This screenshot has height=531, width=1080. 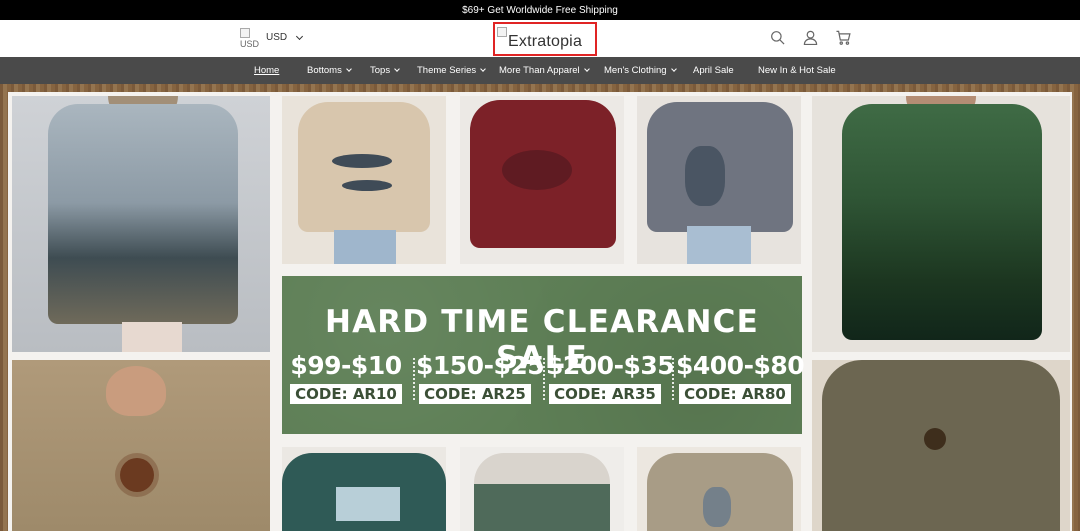 I want to click on nav-item-tops: Tops, so click(x=385, y=70).